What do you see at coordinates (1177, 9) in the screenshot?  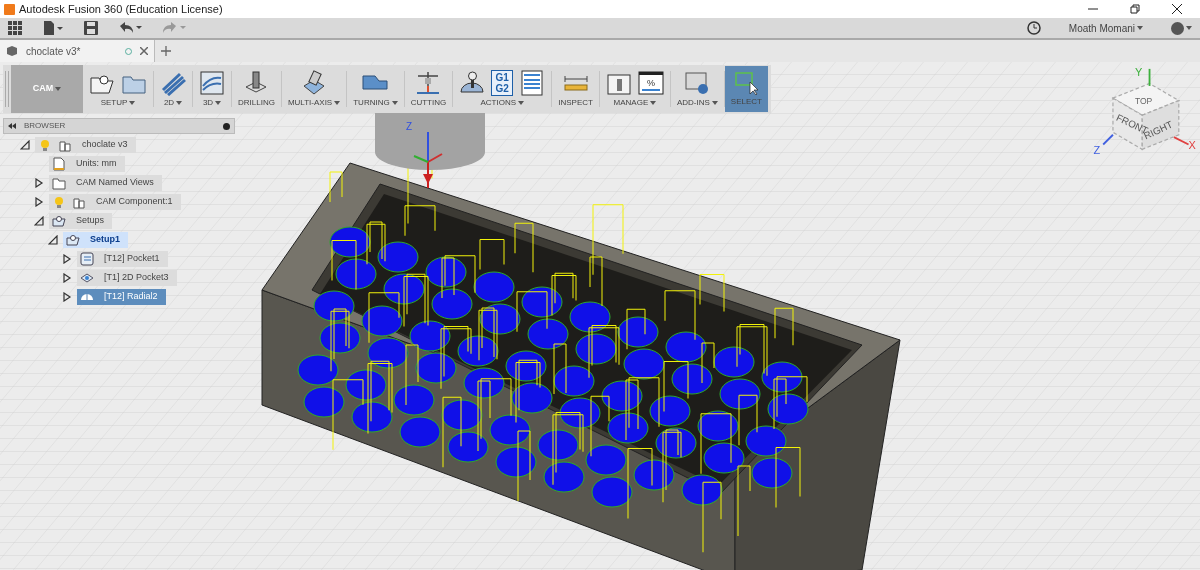 I see `close-icon` at bounding box center [1177, 9].